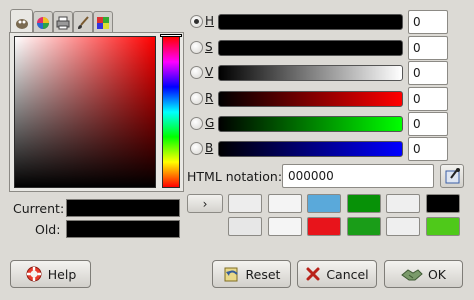 The height and width of the screenshot is (300, 474). What do you see at coordinates (310, 48) in the screenshot?
I see `slider-s` at bounding box center [310, 48].